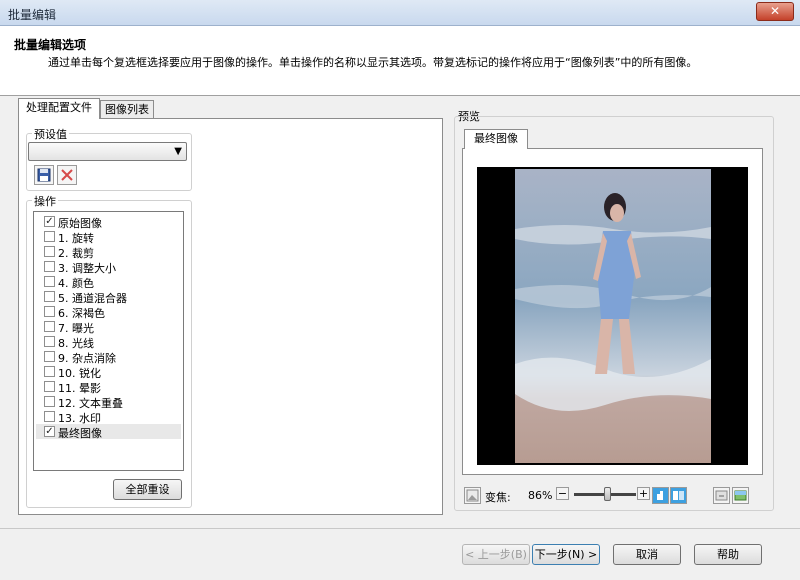 Image resolution: width=800 pixels, height=580 pixels. I want to click on zoom-label: 变焦:, so click(498, 497).